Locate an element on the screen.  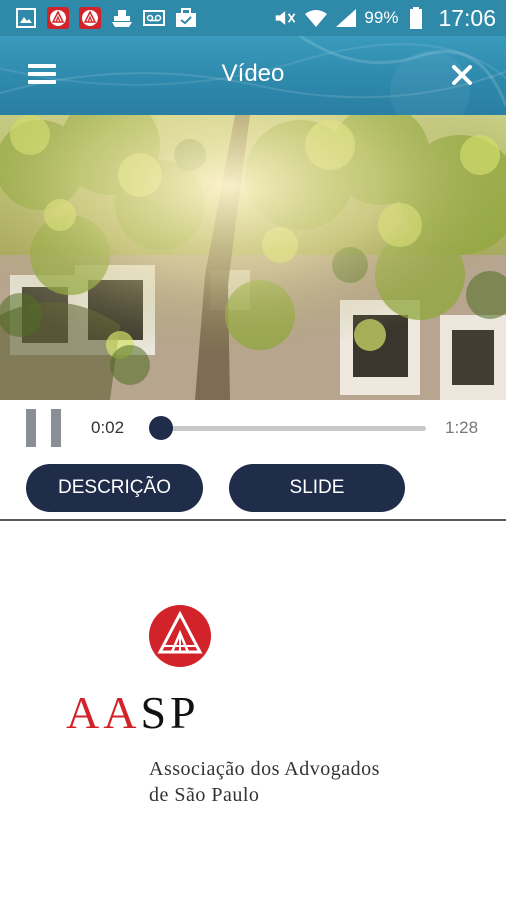
app-bar: Vídeo is located at coordinates (253, 75).